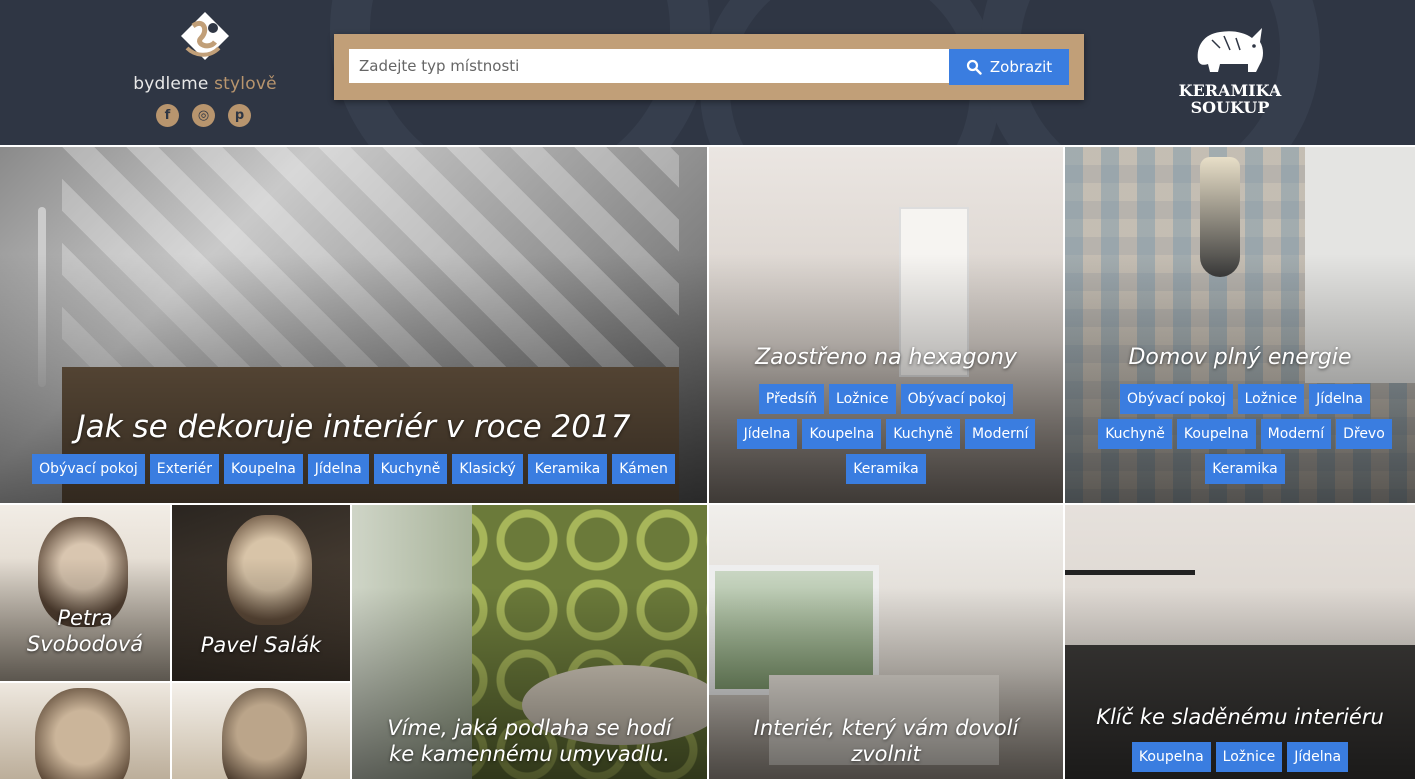  I want to click on tag-list: Koupelna Ložnice Jídelna, so click(1240, 757).